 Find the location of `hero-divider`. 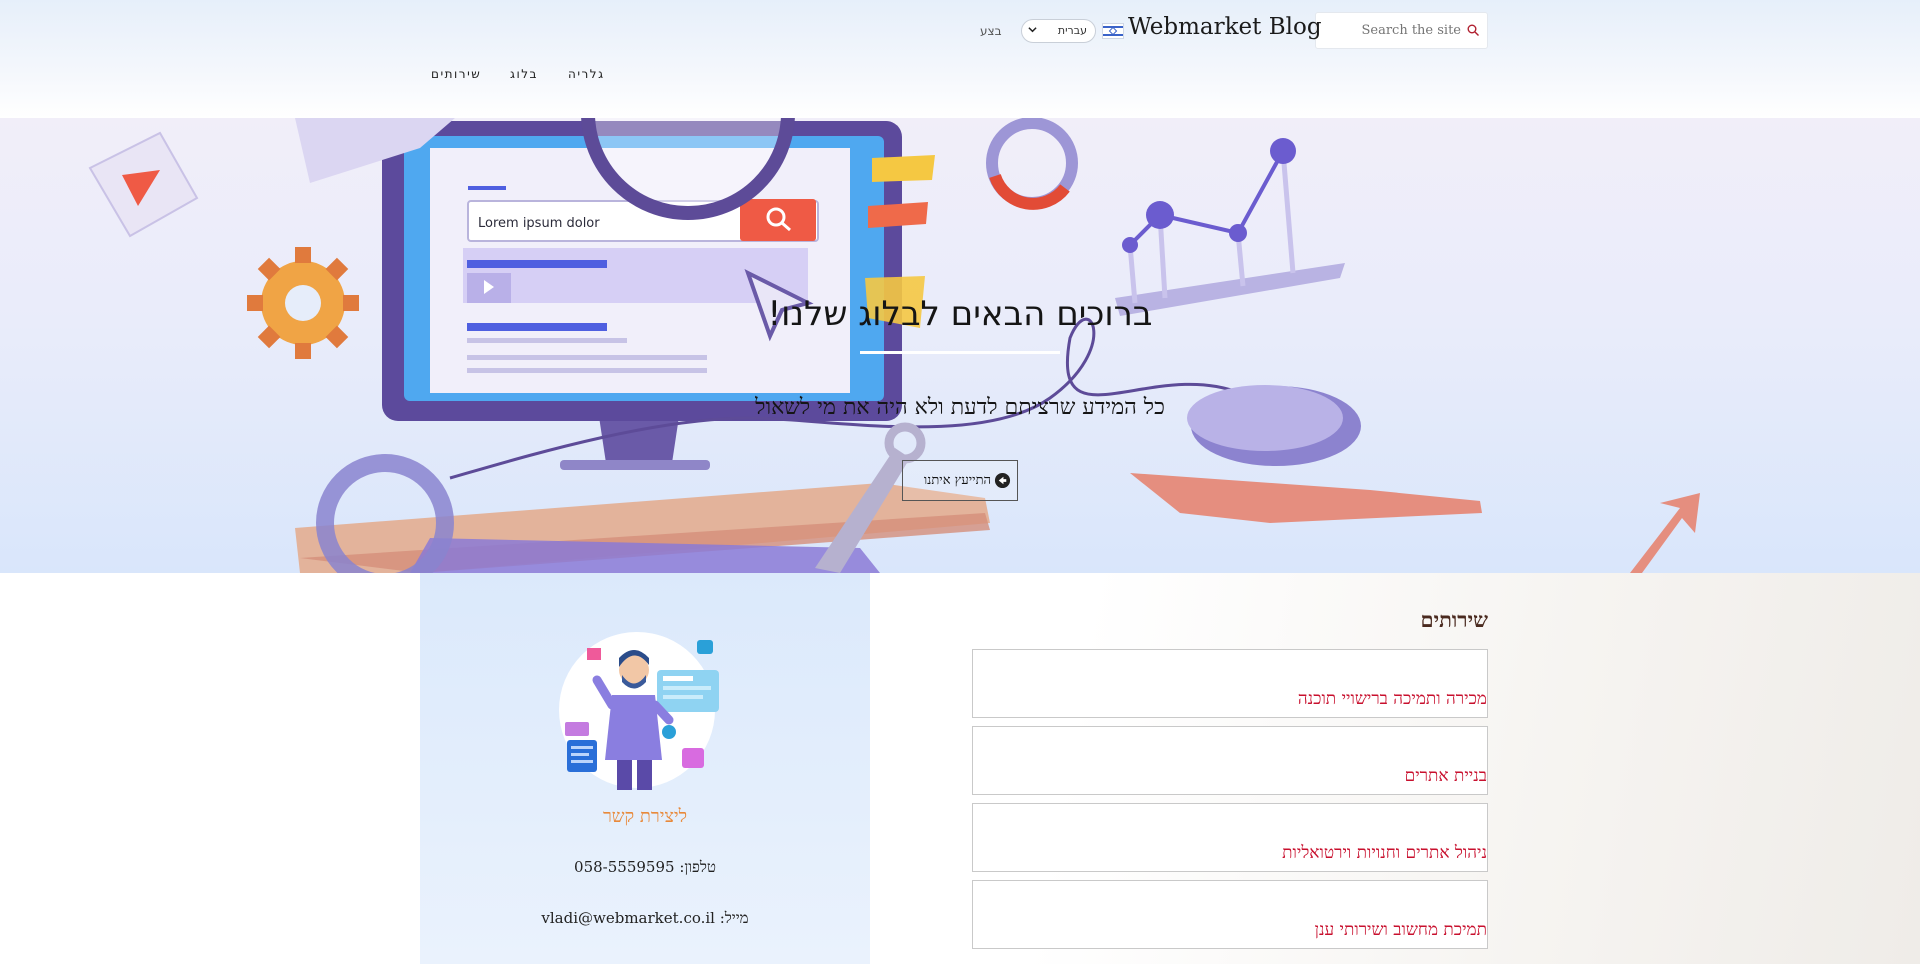

hero-divider is located at coordinates (960, 352).